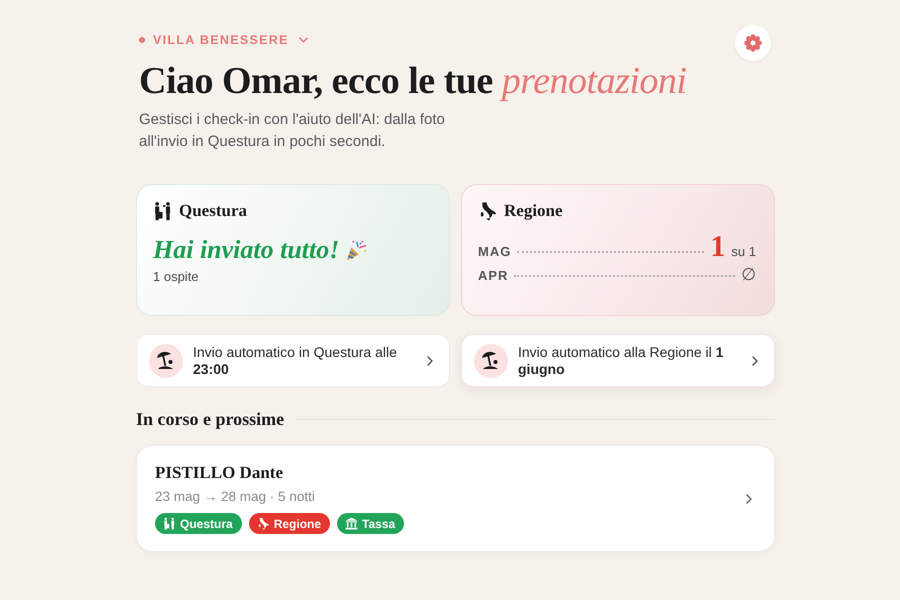 Image resolution: width=900 pixels, height=600 pixels. I want to click on auto-send-row: Invio automatico alla Regione il 1 giugno, so click(618, 360).